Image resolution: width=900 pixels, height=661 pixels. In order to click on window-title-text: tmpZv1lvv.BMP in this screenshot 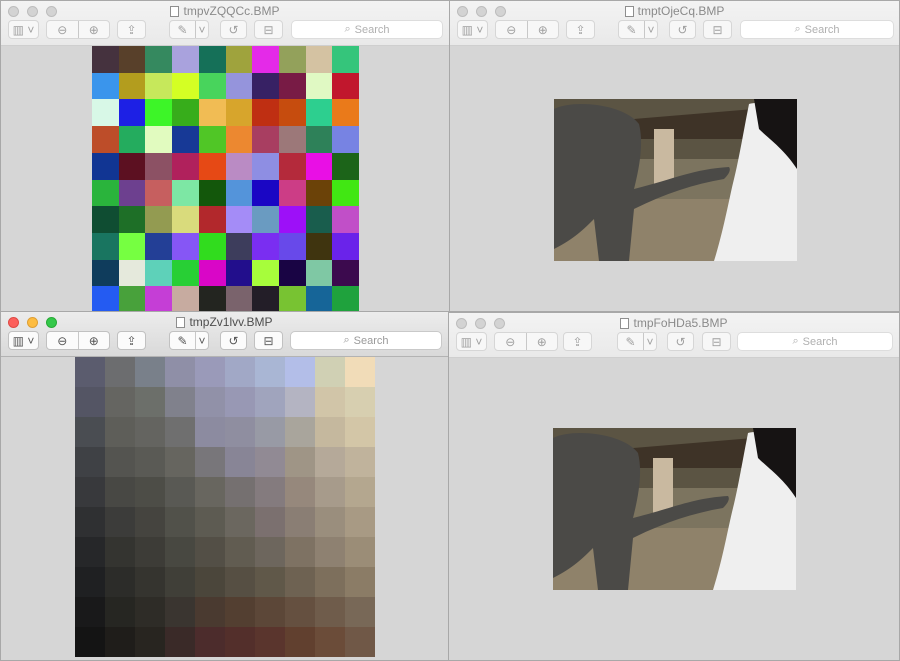, I will do `click(231, 322)`.